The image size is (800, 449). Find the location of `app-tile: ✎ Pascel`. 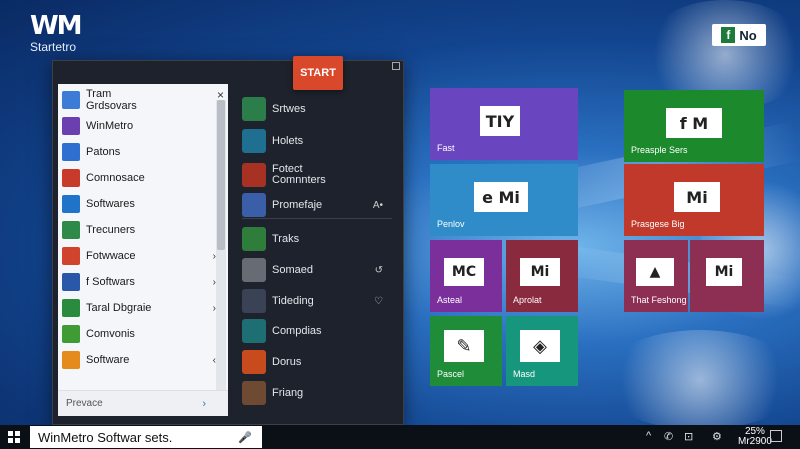

app-tile: ✎ Pascel is located at coordinates (466, 351).